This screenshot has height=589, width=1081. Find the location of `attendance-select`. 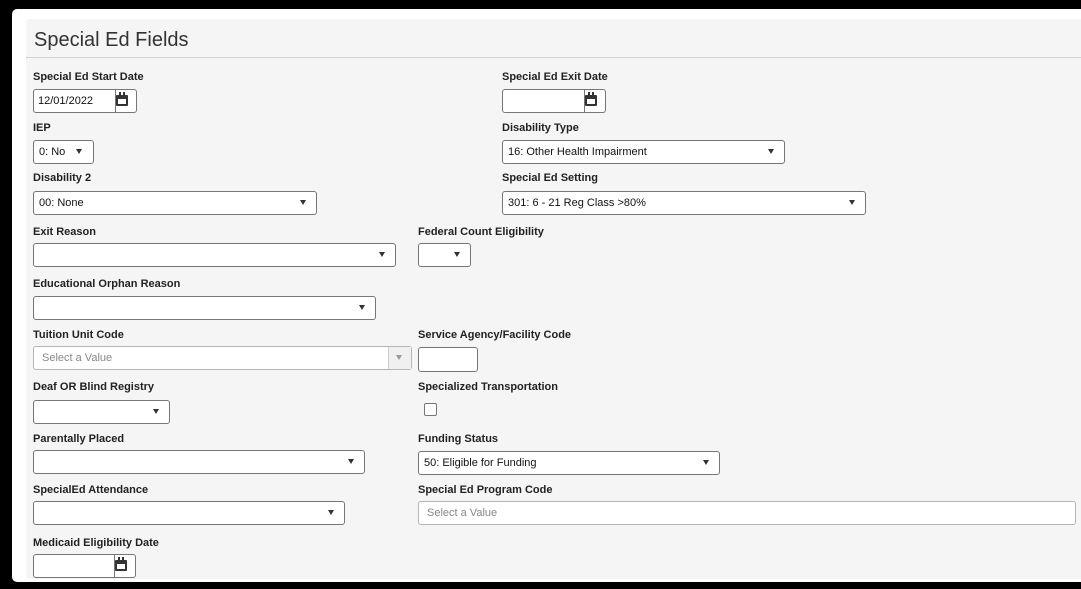

attendance-select is located at coordinates (189, 513).